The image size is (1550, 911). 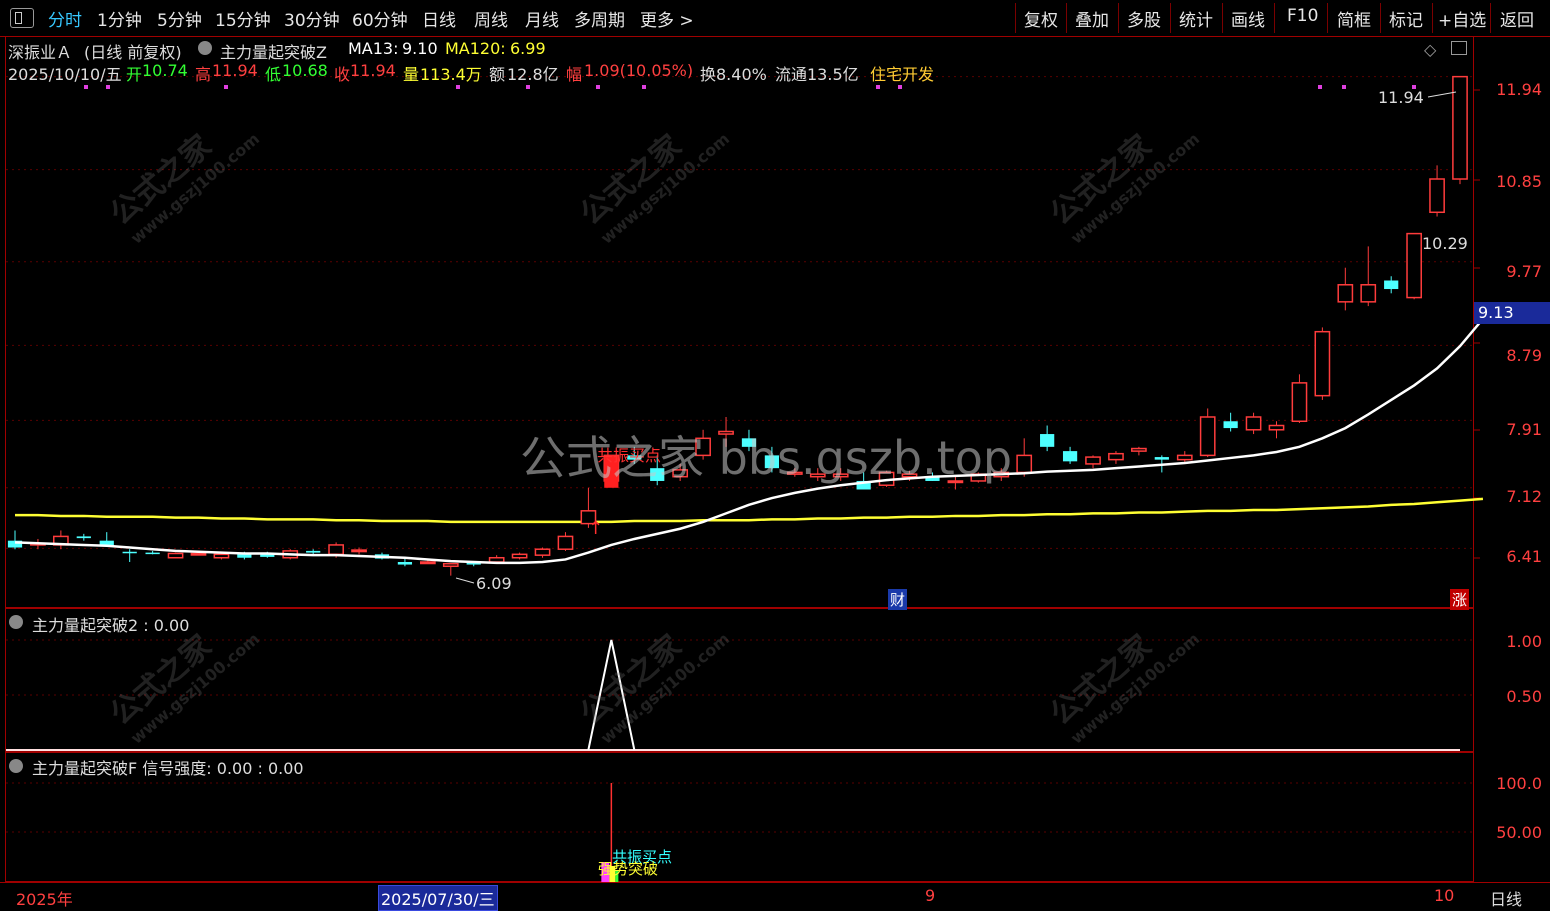 I want to click on ind2-axis-label: 100.0, so click(x=1519, y=783).